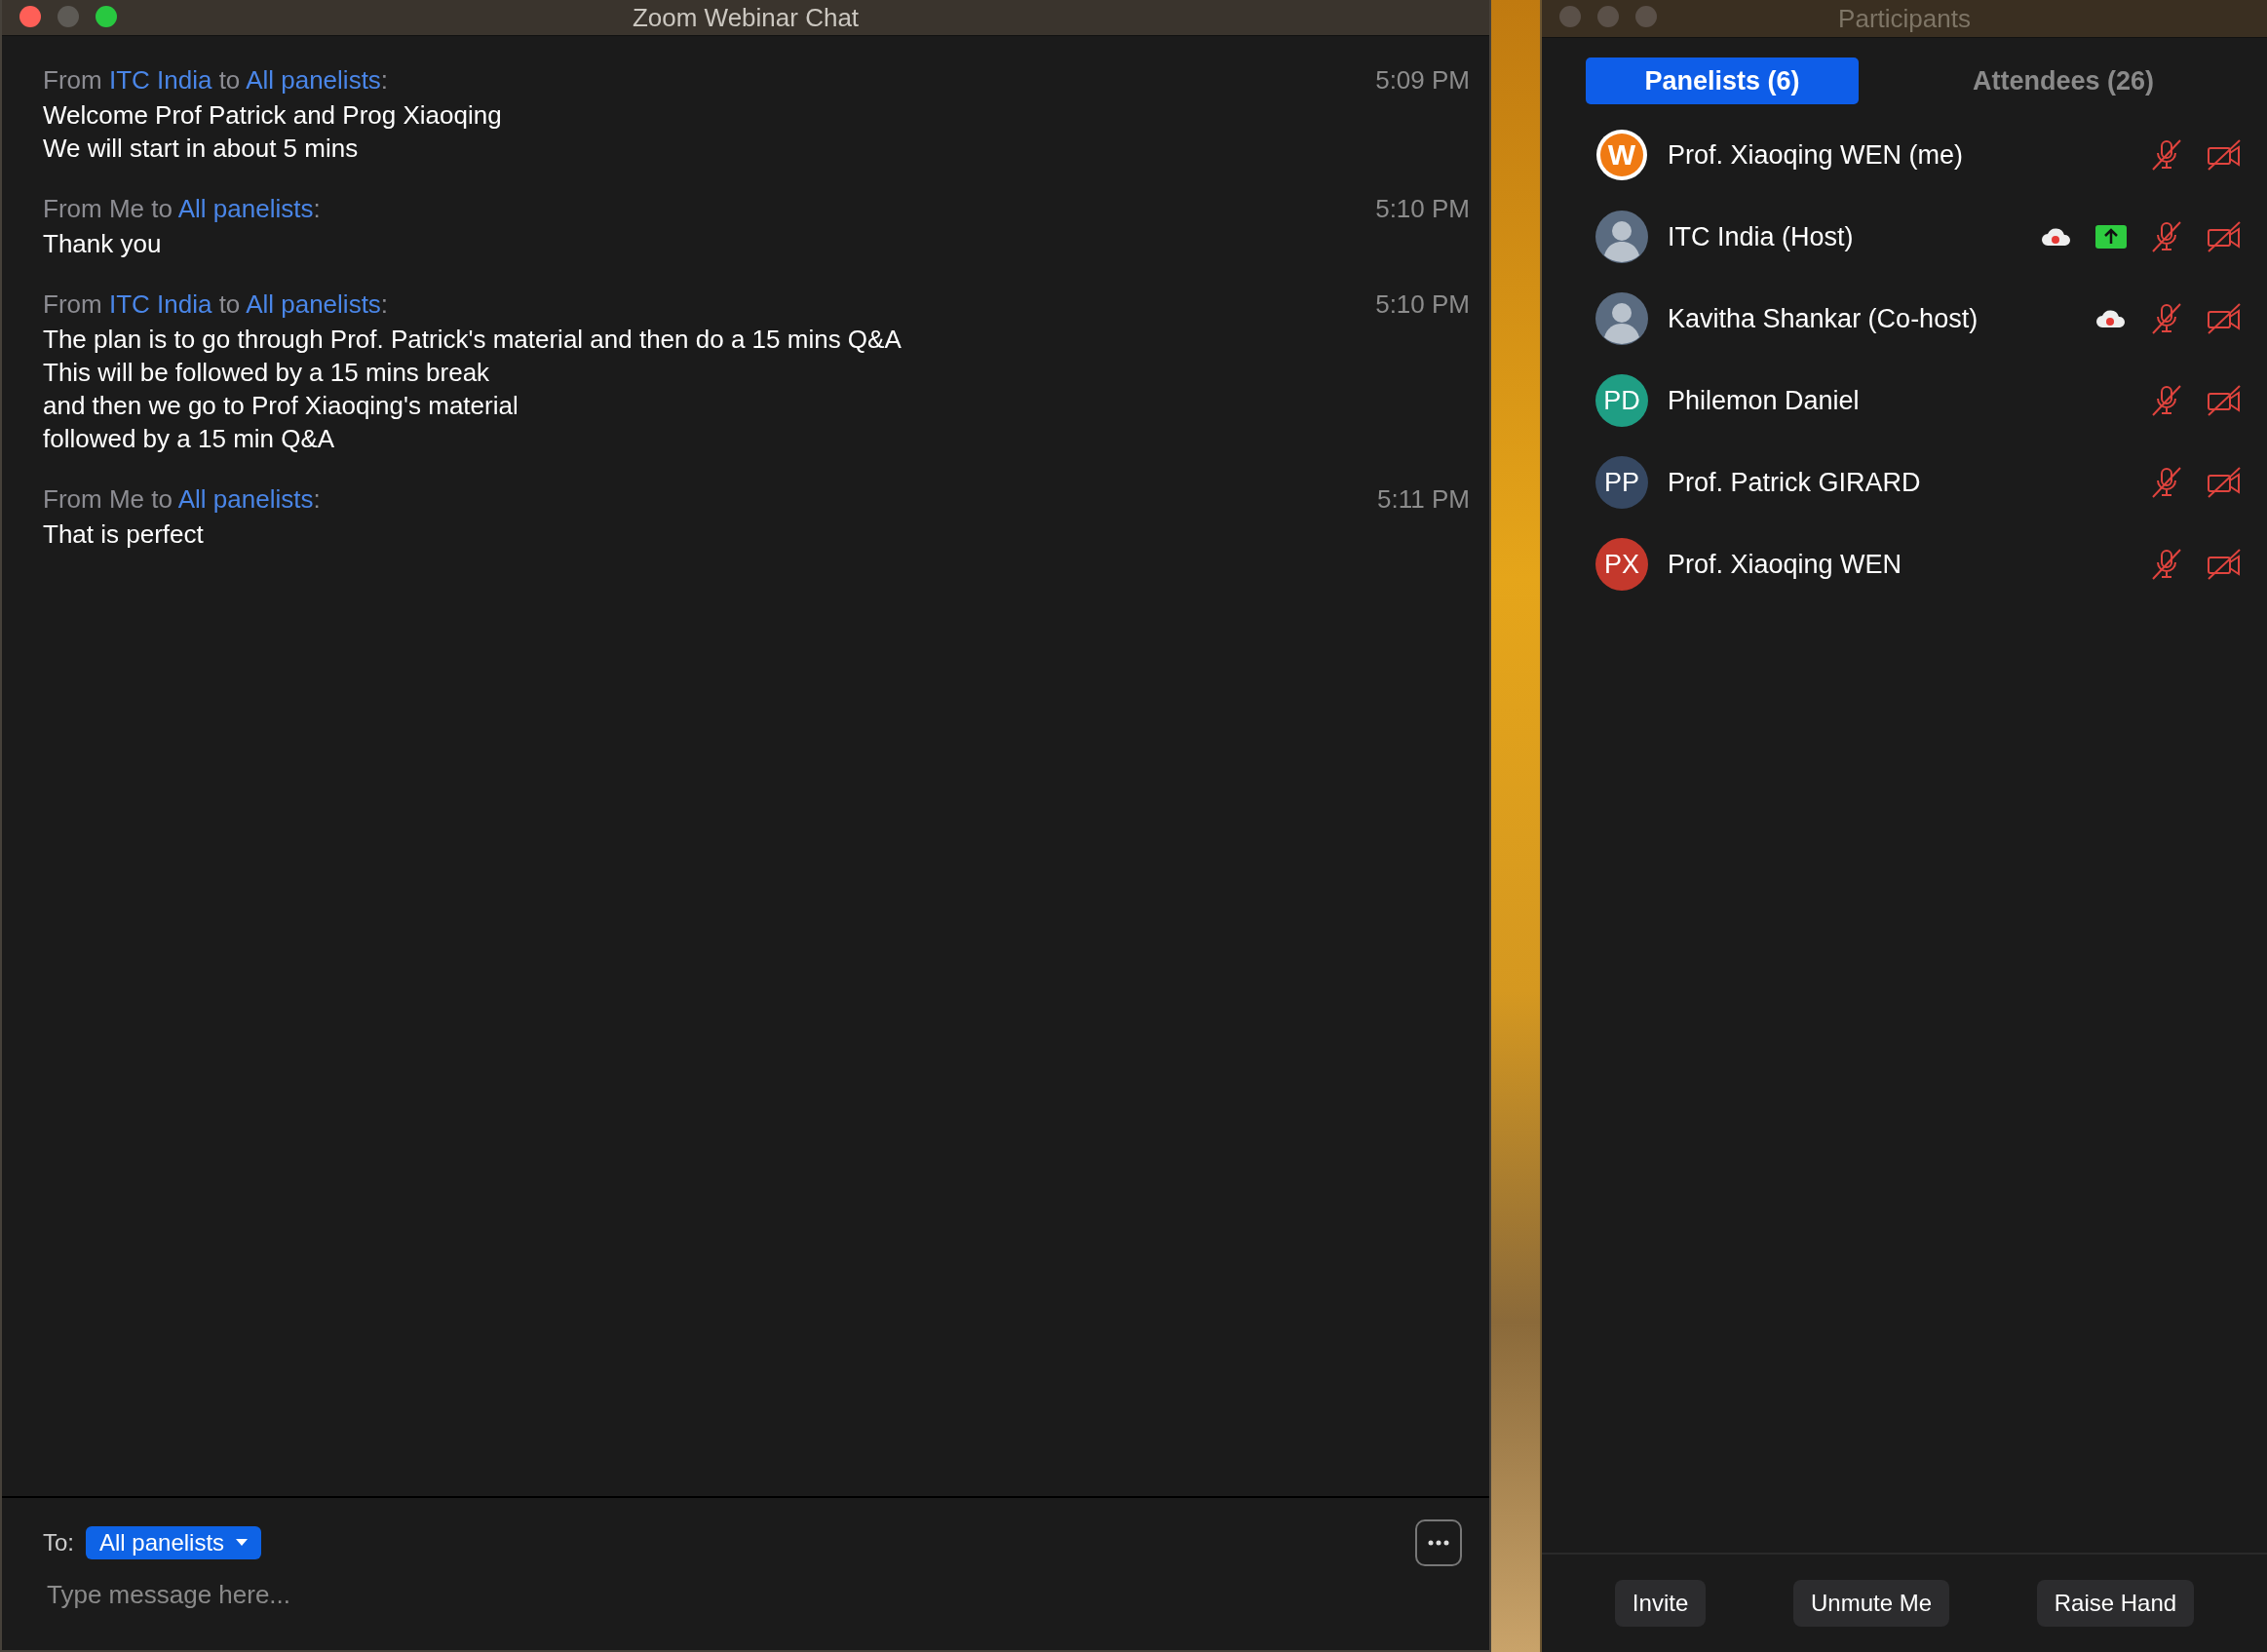 This screenshot has height=1652, width=2267. I want to click on initials-avatar: PD, so click(1621, 400).